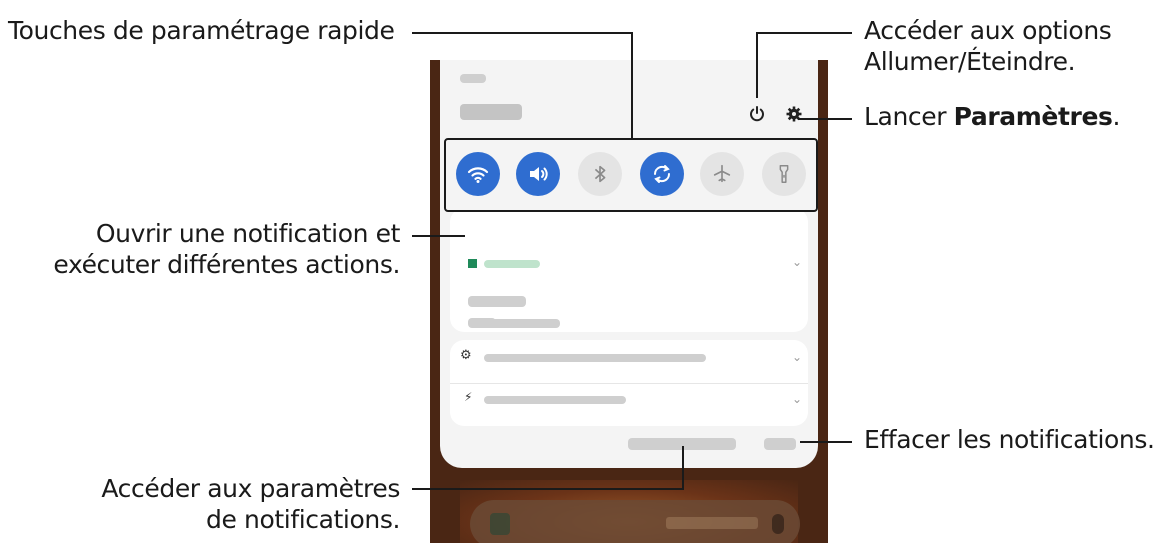  I want to click on leader-quick-settings-drop, so click(632, 85).